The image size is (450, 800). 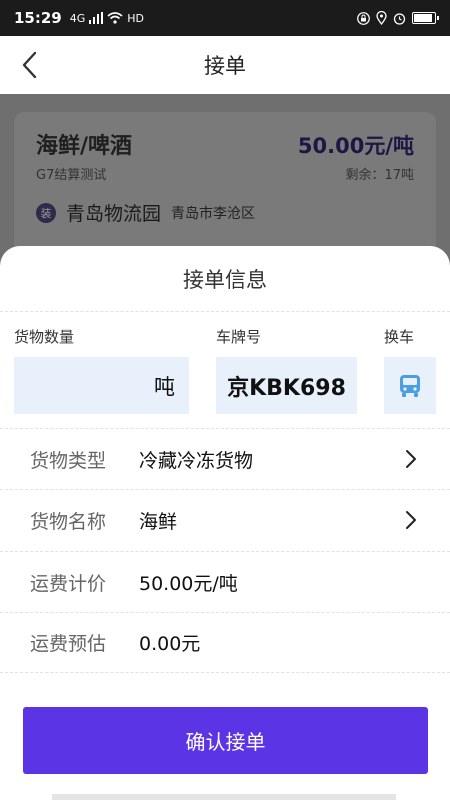 What do you see at coordinates (225, 173) in the screenshot?
I see `order-card-subrow: G7结算测试 剩余：17吨` at bounding box center [225, 173].